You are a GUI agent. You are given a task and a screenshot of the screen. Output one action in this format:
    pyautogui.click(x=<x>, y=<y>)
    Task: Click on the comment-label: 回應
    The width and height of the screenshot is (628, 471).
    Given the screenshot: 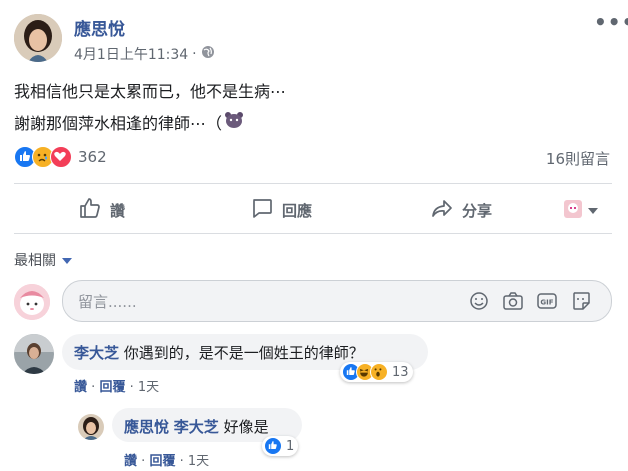 What is the action you would take?
    pyautogui.click(x=297, y=210)
    